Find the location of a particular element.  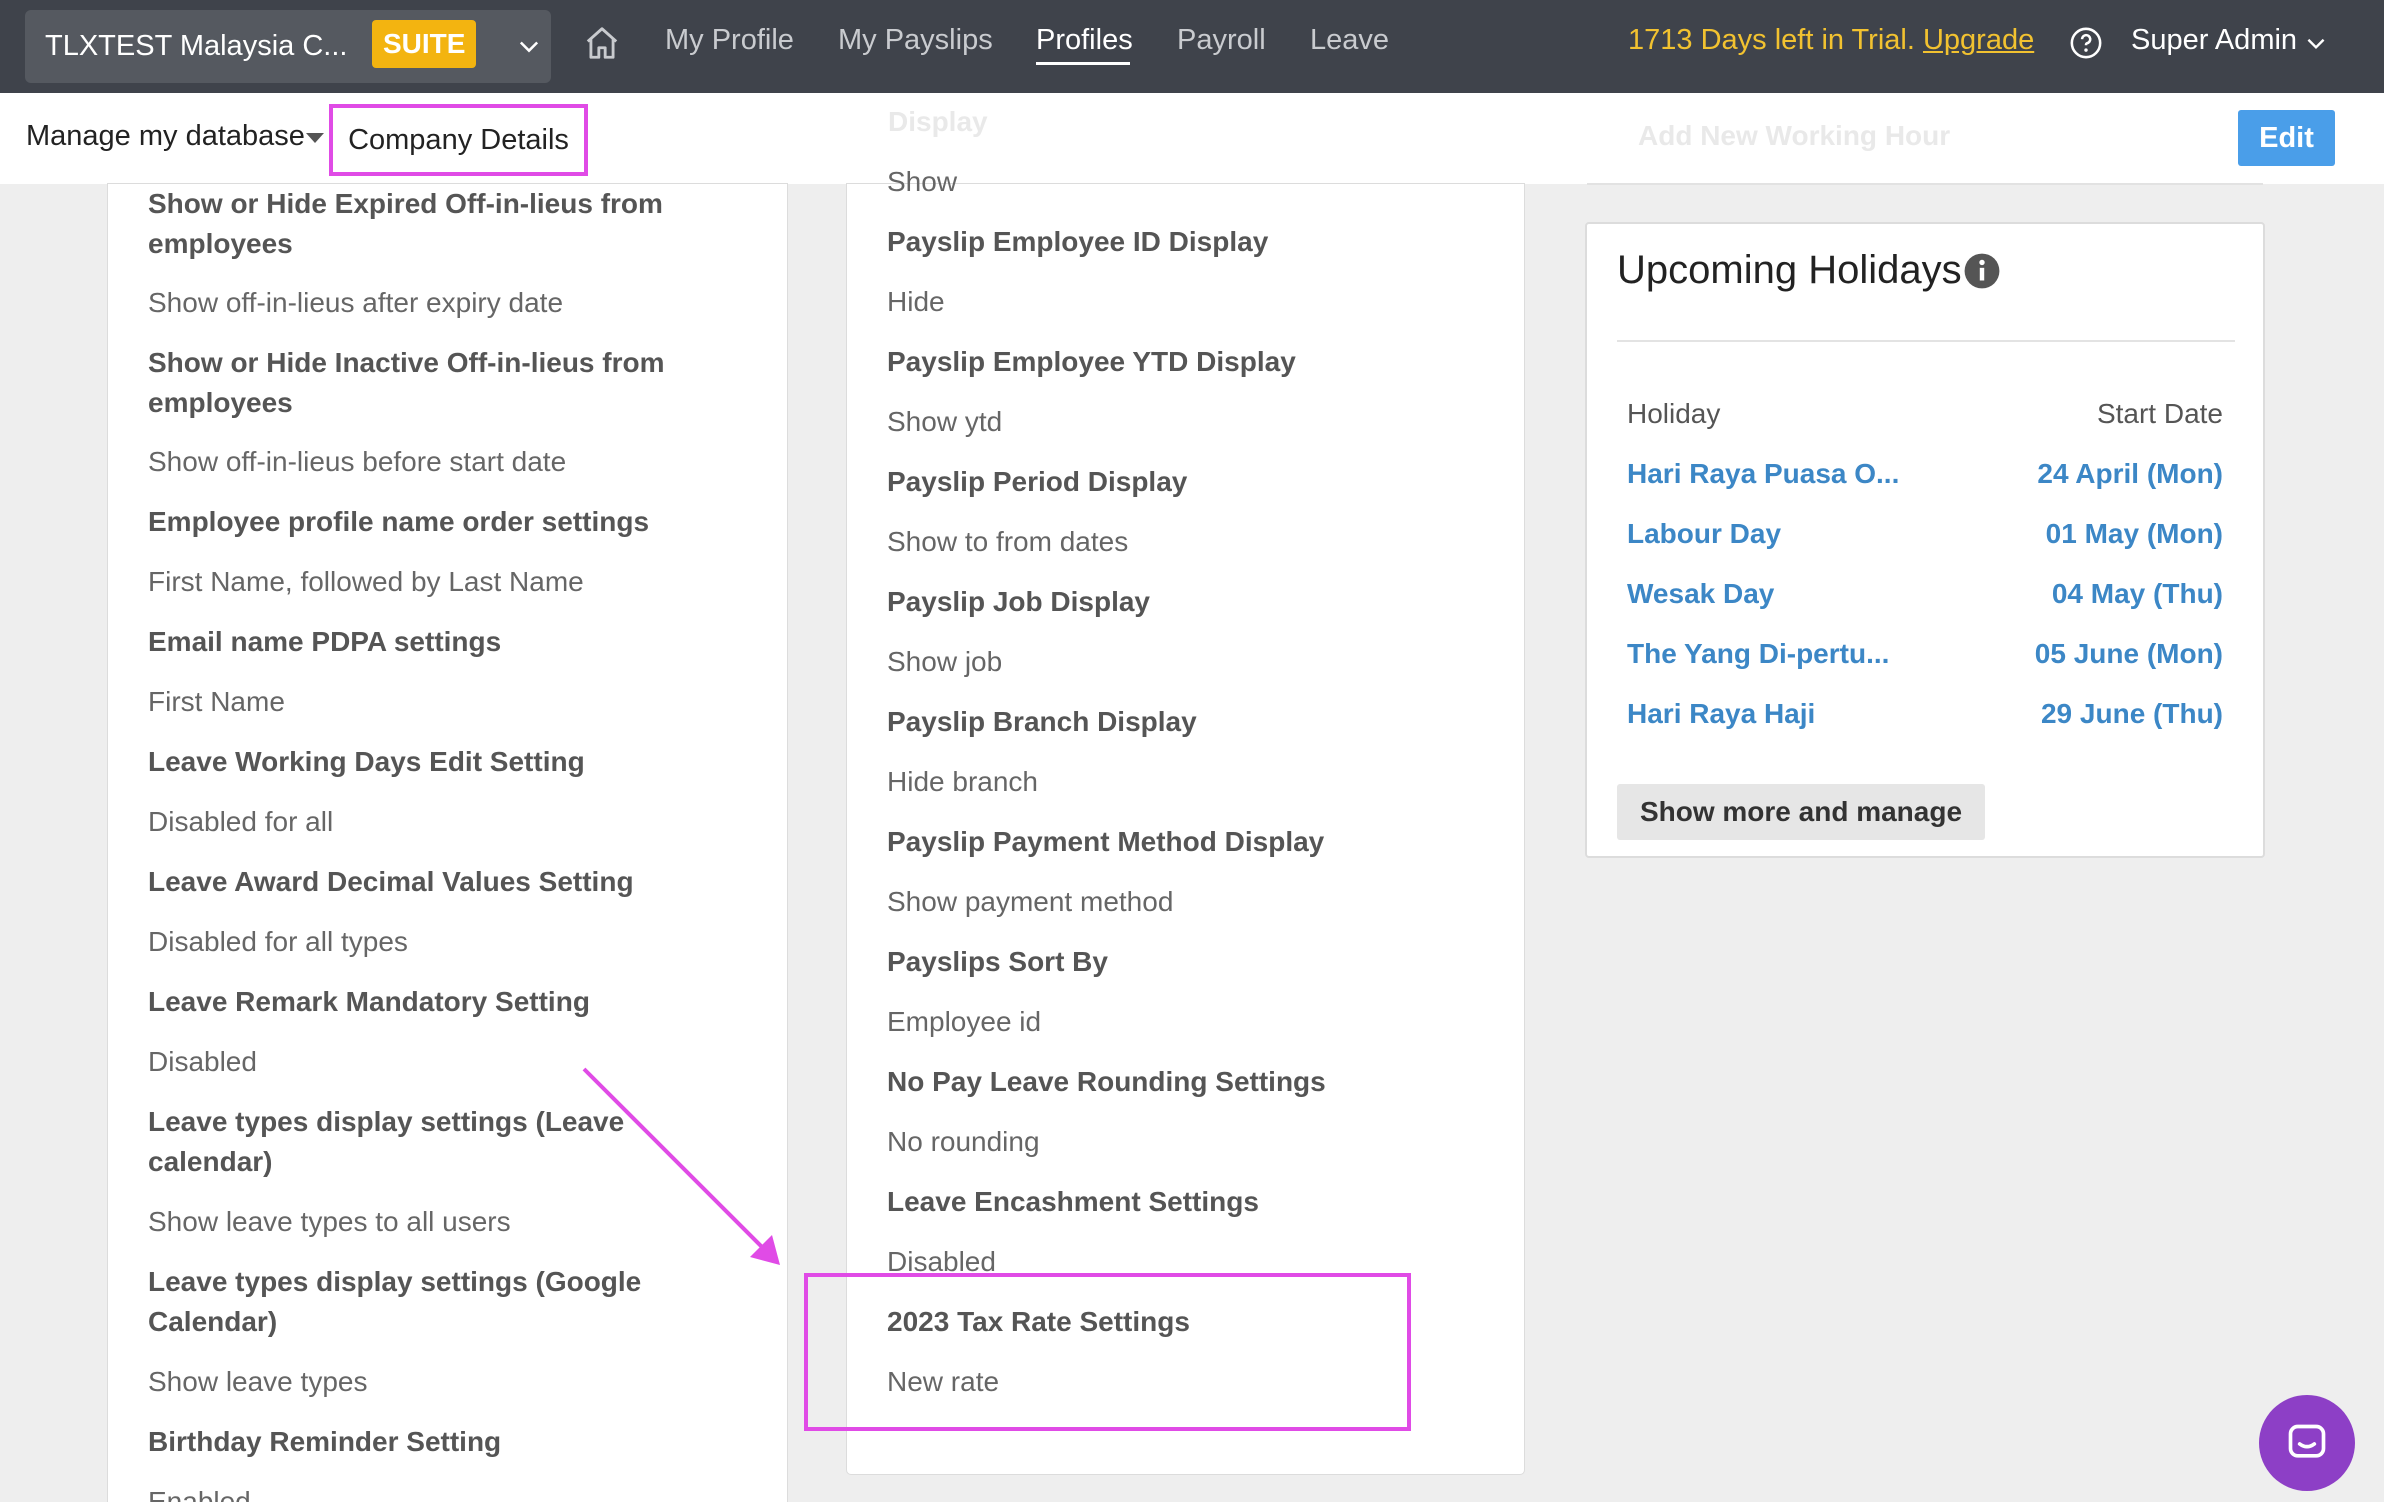

company-details-label: Company Details is located at coordinates (458, 139).